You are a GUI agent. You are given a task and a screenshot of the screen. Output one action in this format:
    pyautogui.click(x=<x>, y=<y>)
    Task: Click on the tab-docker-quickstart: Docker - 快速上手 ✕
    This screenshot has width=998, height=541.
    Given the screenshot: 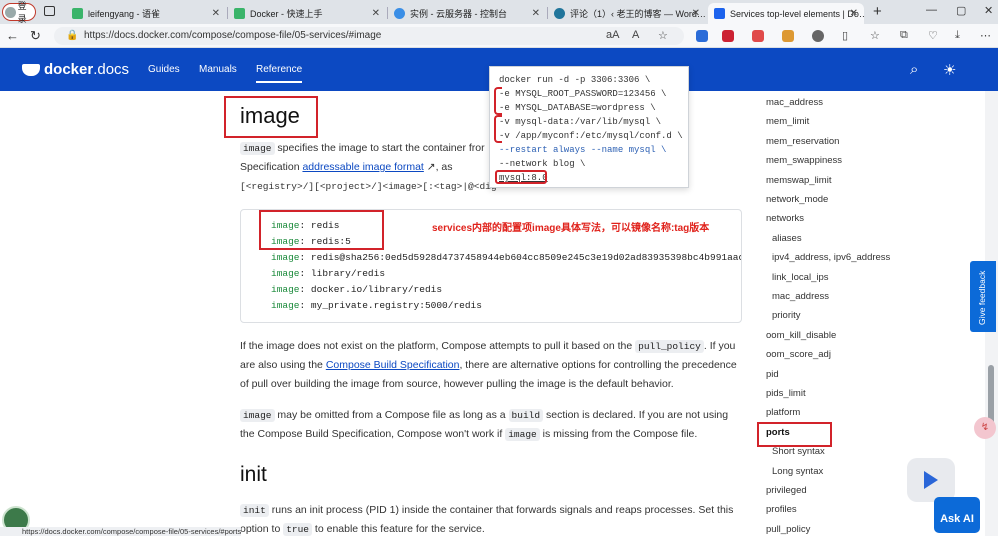 What is the action you would take?
    pyautogui.click(x=307, y=13)
    